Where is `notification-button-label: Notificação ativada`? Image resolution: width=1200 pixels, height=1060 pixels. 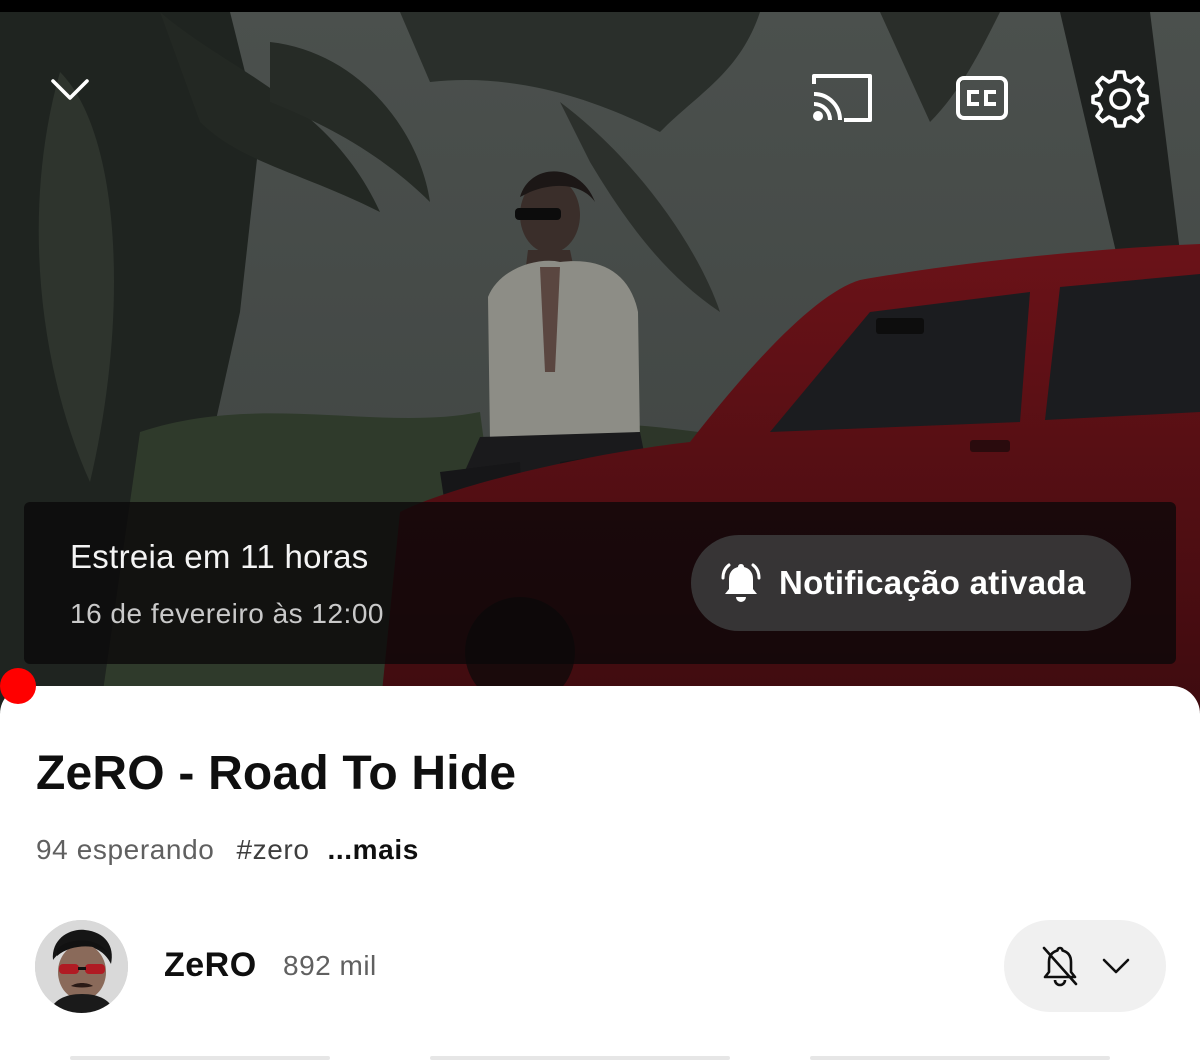
notification-button-label: Notificação ativada is located at coordinates (932, 582).